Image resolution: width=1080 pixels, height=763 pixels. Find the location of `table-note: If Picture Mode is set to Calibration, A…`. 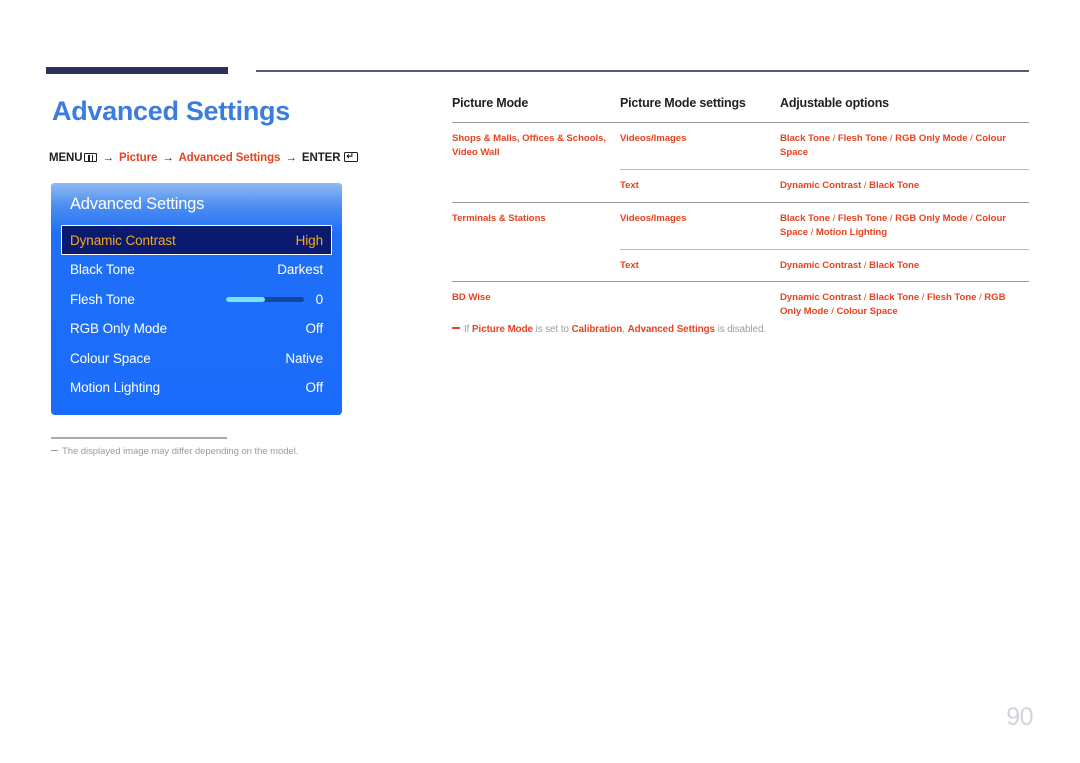

table-note: If Picture Mode is set to Calibration, A… is located at coordinates (740, 329).